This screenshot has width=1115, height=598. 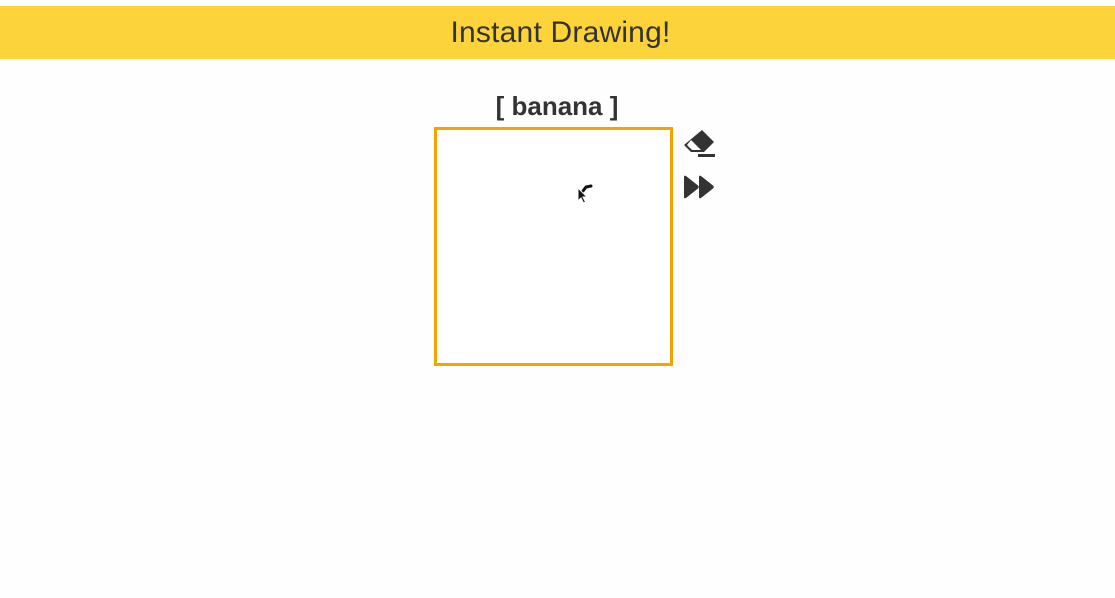 I want to click on skip-button, so click(x=699, y=187).